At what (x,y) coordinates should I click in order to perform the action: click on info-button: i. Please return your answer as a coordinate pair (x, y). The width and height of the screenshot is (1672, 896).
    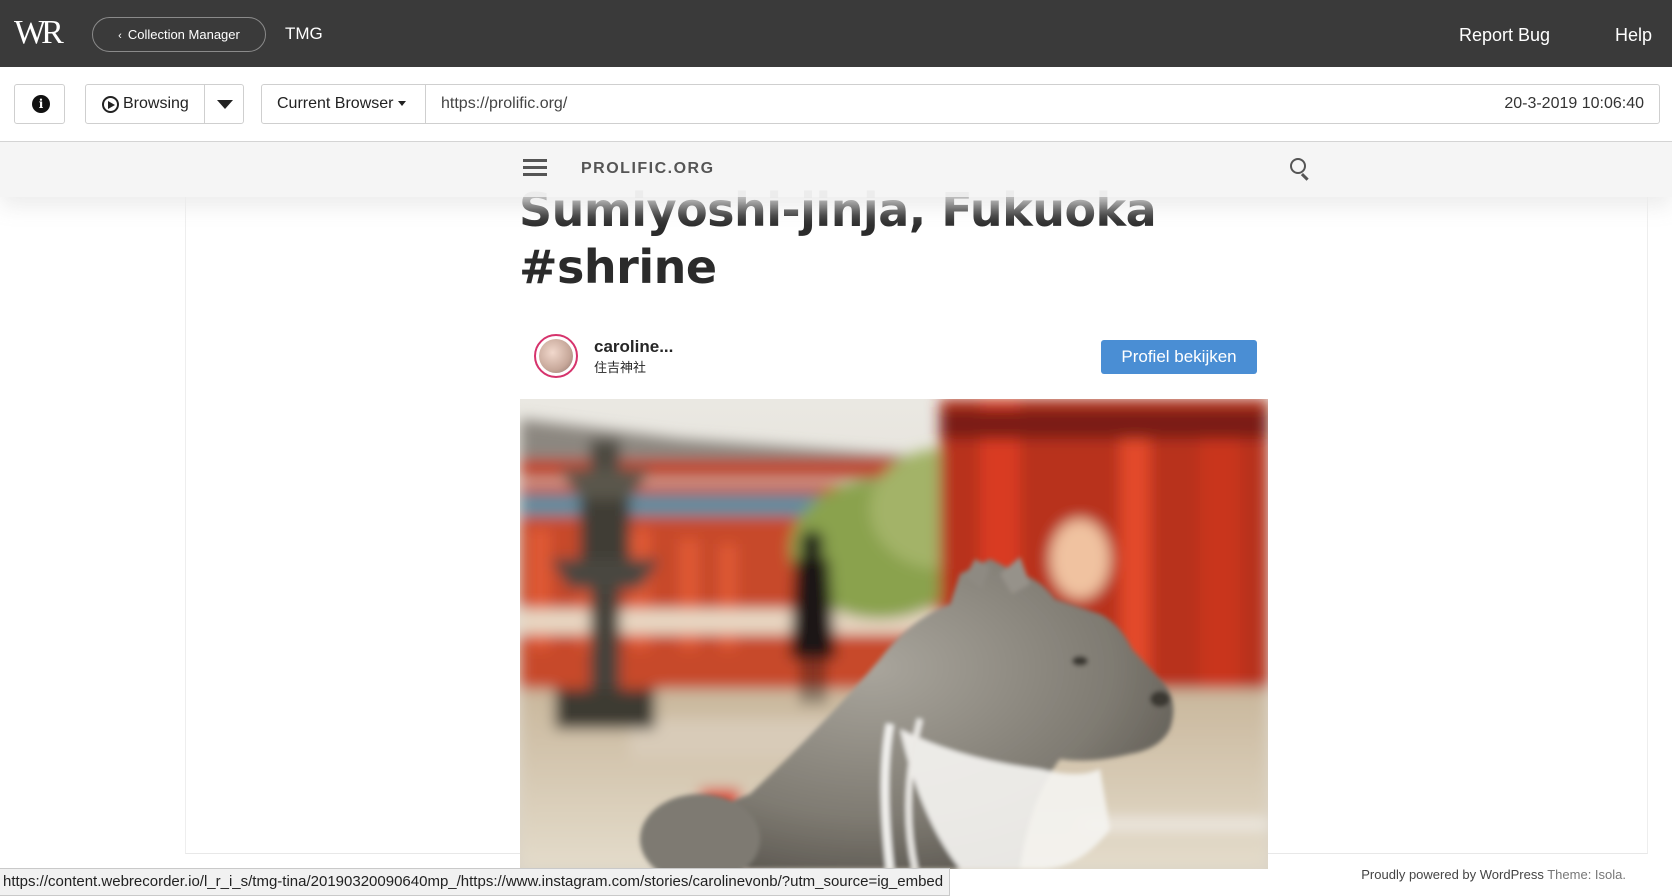
    Looking at the image, I should click on (39, 104).